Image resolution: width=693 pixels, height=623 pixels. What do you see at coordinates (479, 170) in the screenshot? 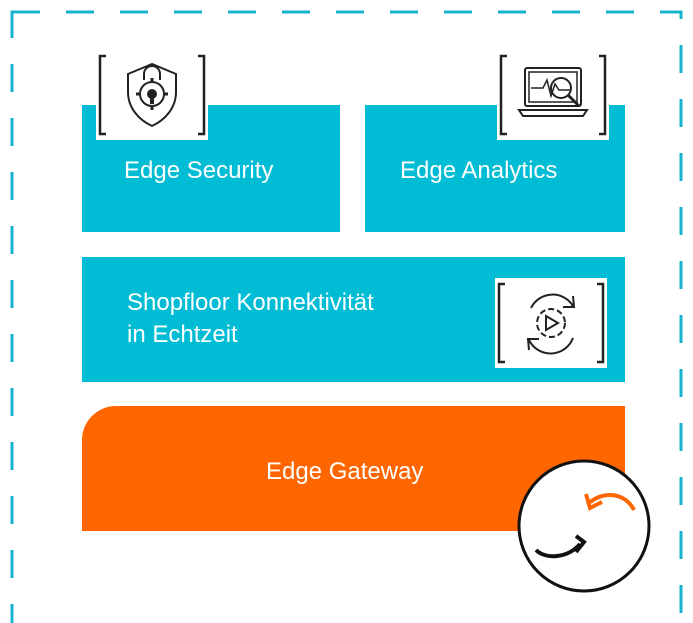
I see `edge-analytics-label: Edge Analytics` at bounding box center [479, 170].